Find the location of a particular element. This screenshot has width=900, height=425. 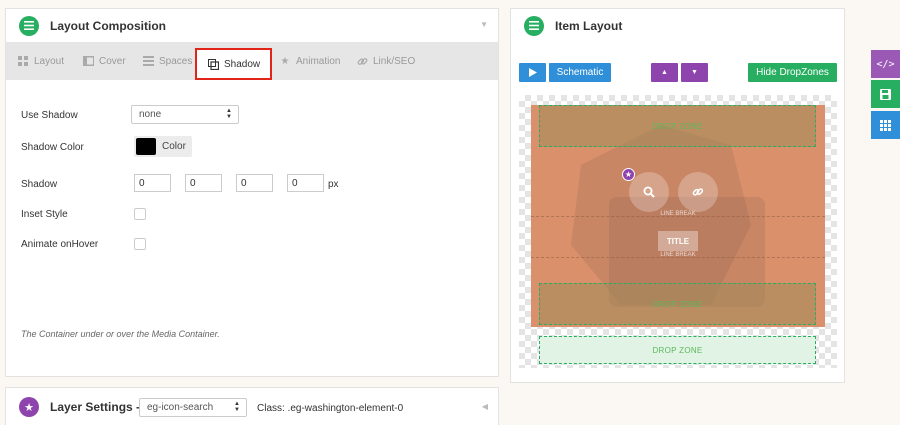

tab-shadow: Shadow is located at coordinates (234, 64).